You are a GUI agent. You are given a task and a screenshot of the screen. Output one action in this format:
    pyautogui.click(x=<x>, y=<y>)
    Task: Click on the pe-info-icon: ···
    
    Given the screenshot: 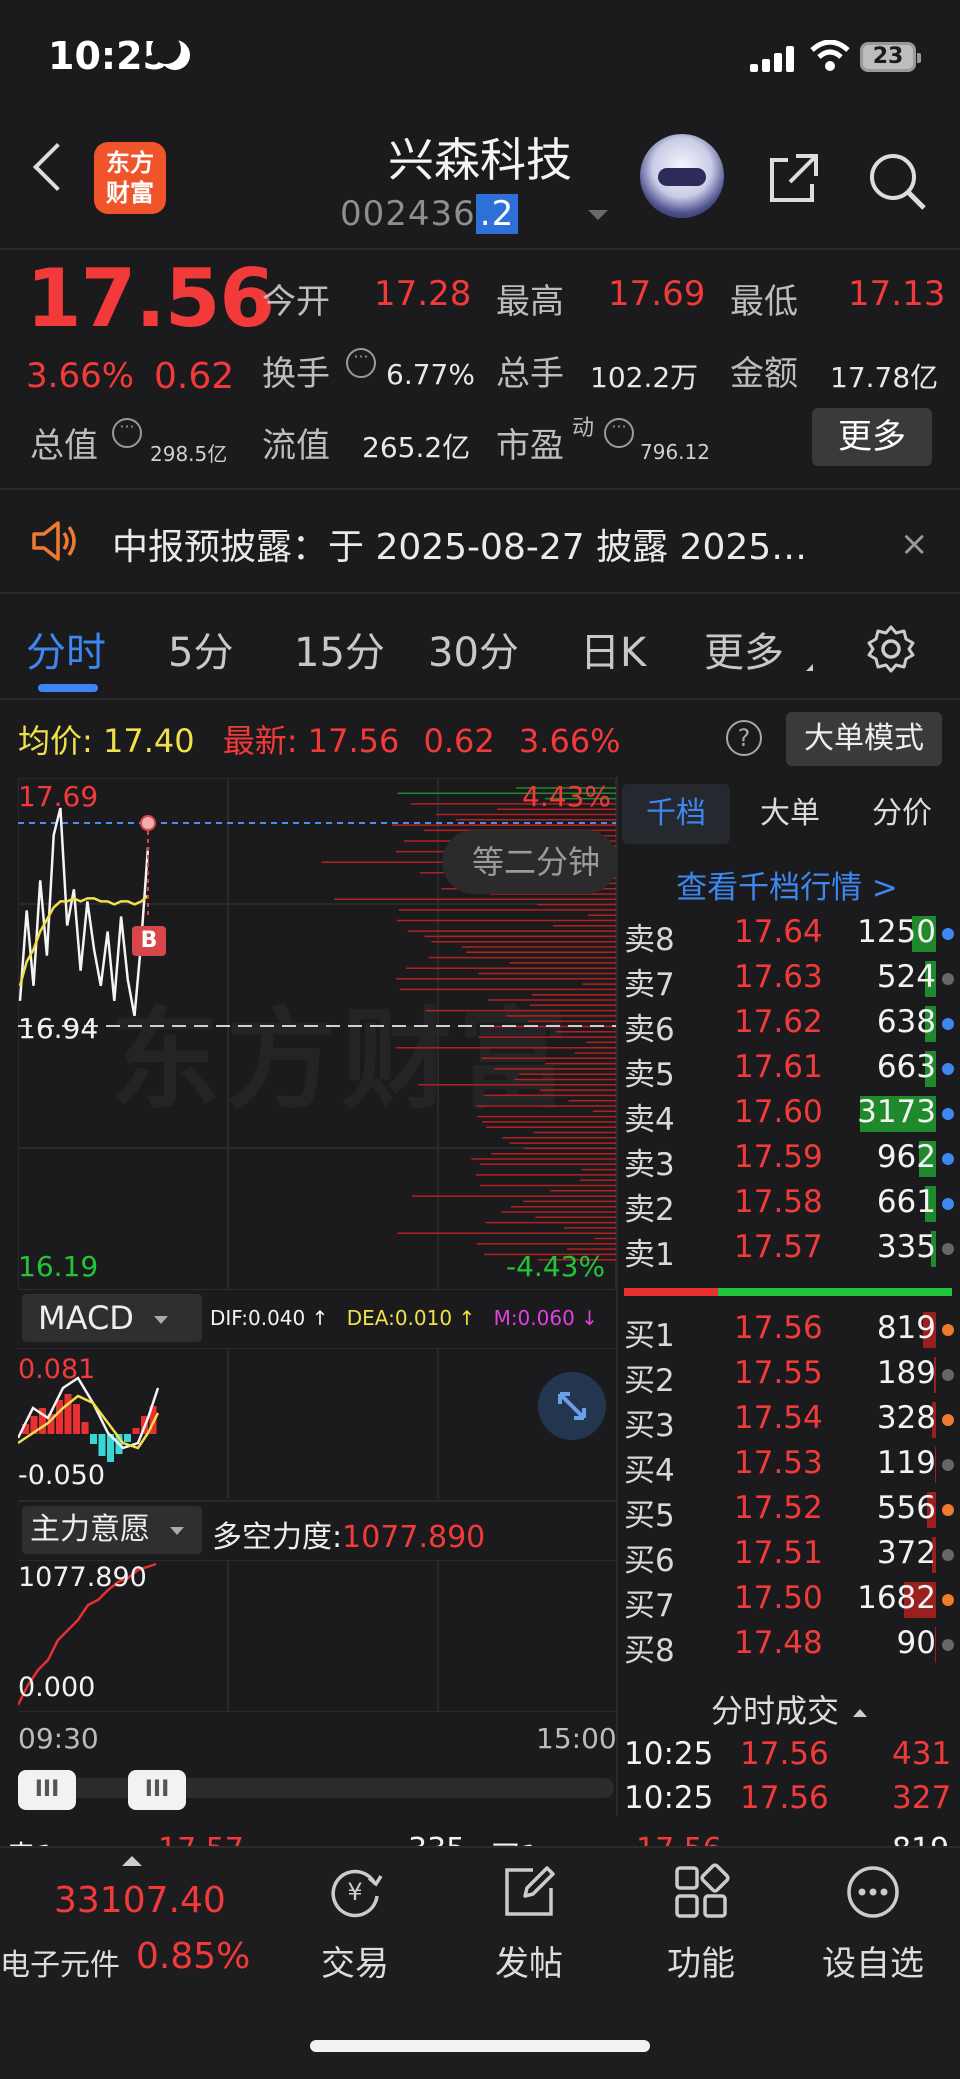 What is the action you would take?
    pyautogui.click(x=619, y=433)
    